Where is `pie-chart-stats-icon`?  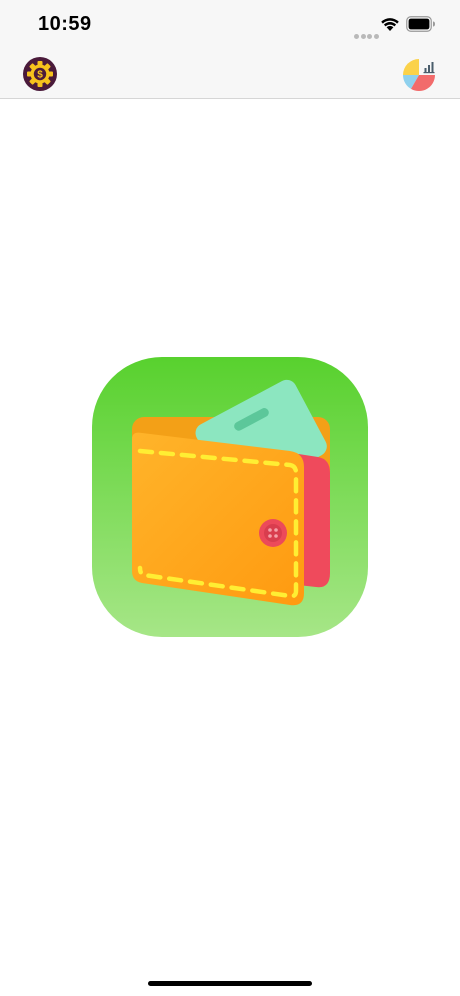
pie-chart-stats-icon is located at coordinates (419, 75).